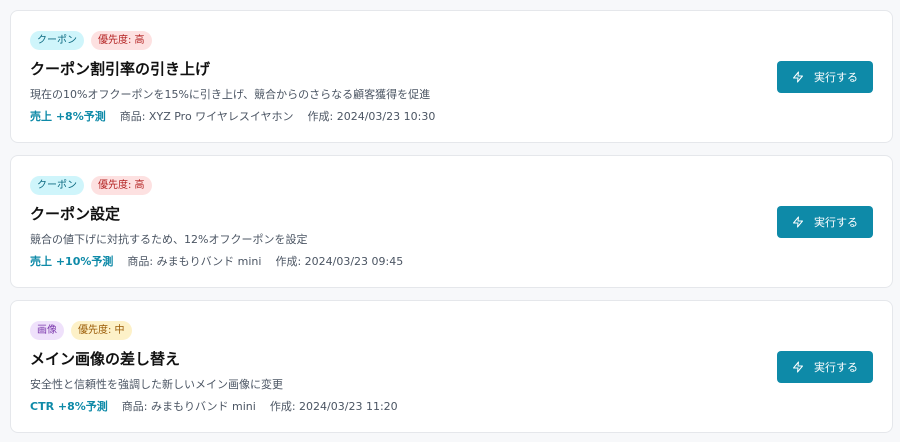 Image resolution: width=900 pixels, height=442 pixels. Describe the element at coordinates (101, 330) in the screenshot. I see `priority-badge: 優先度: 中` at that location.